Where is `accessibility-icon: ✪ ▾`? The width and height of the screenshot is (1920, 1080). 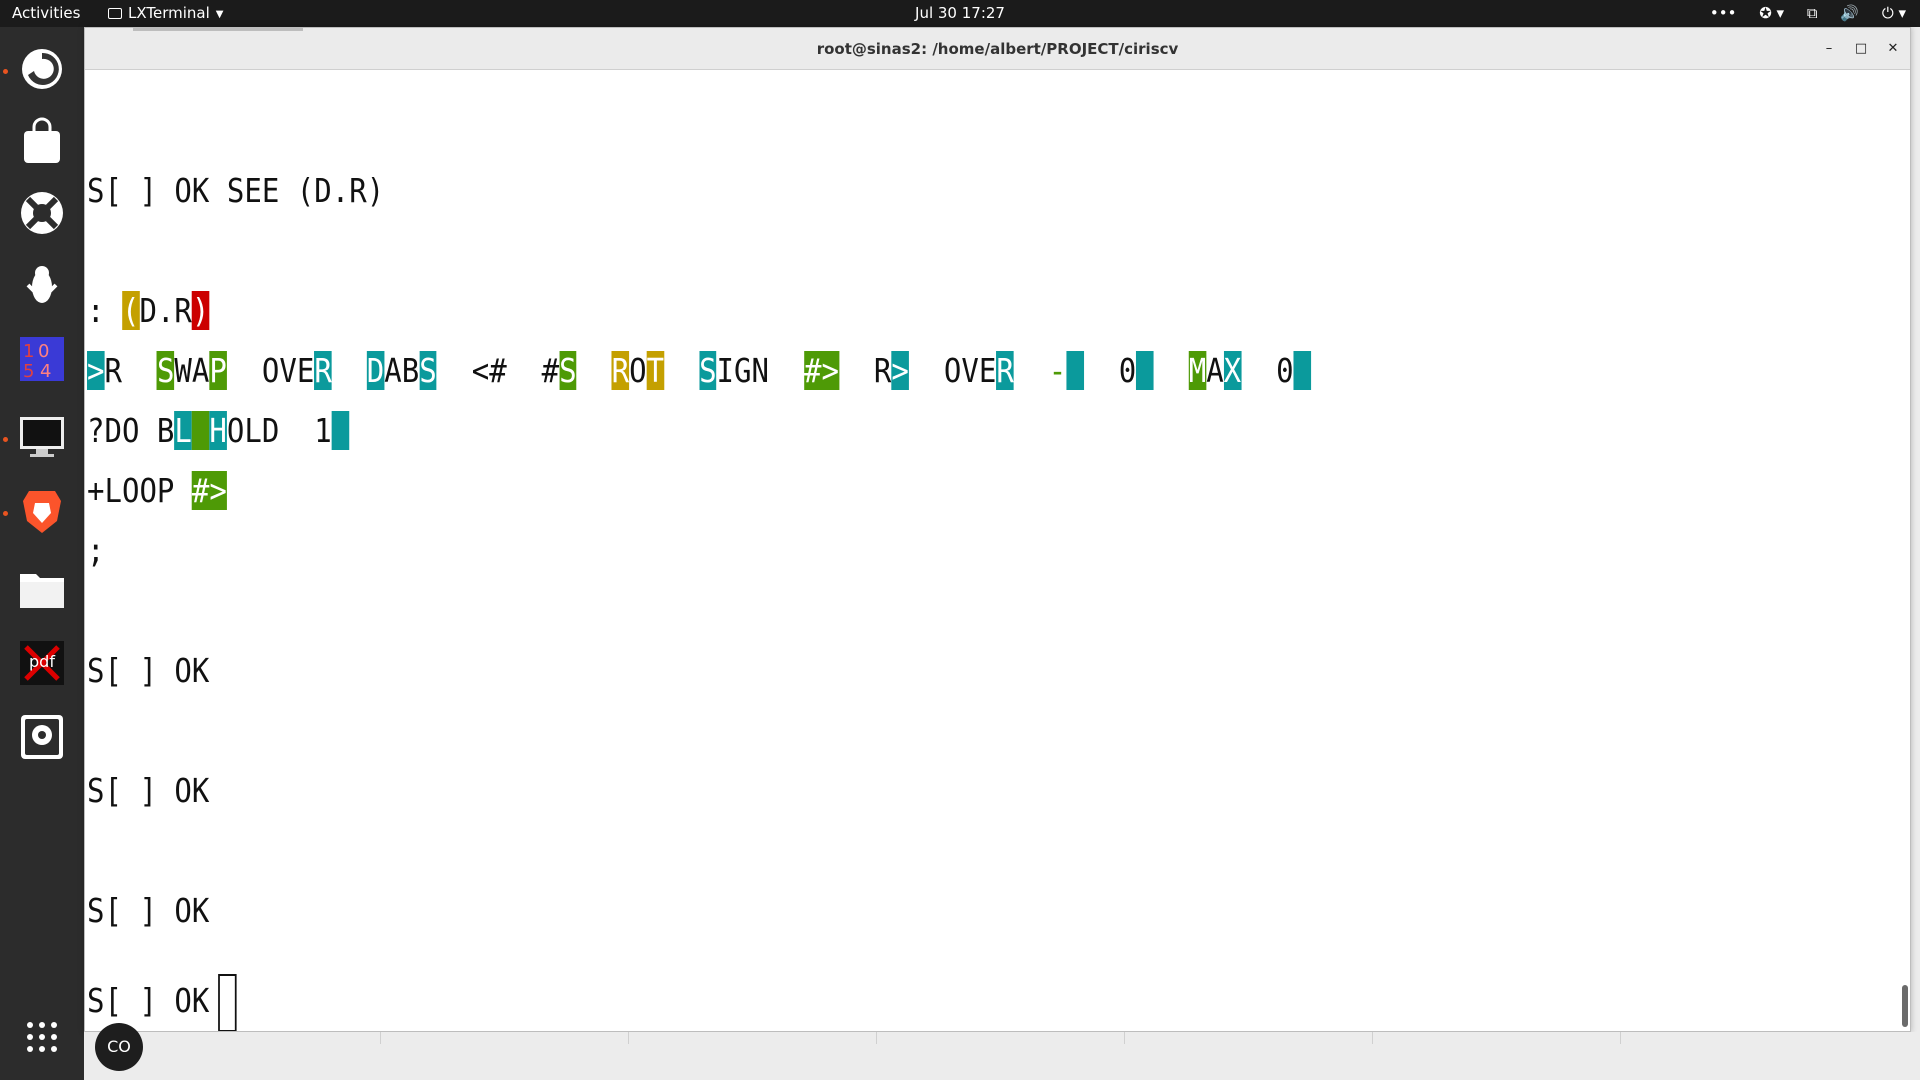
accessibility-icon: ✪ ▾ is located at coordinates (1771, 13).